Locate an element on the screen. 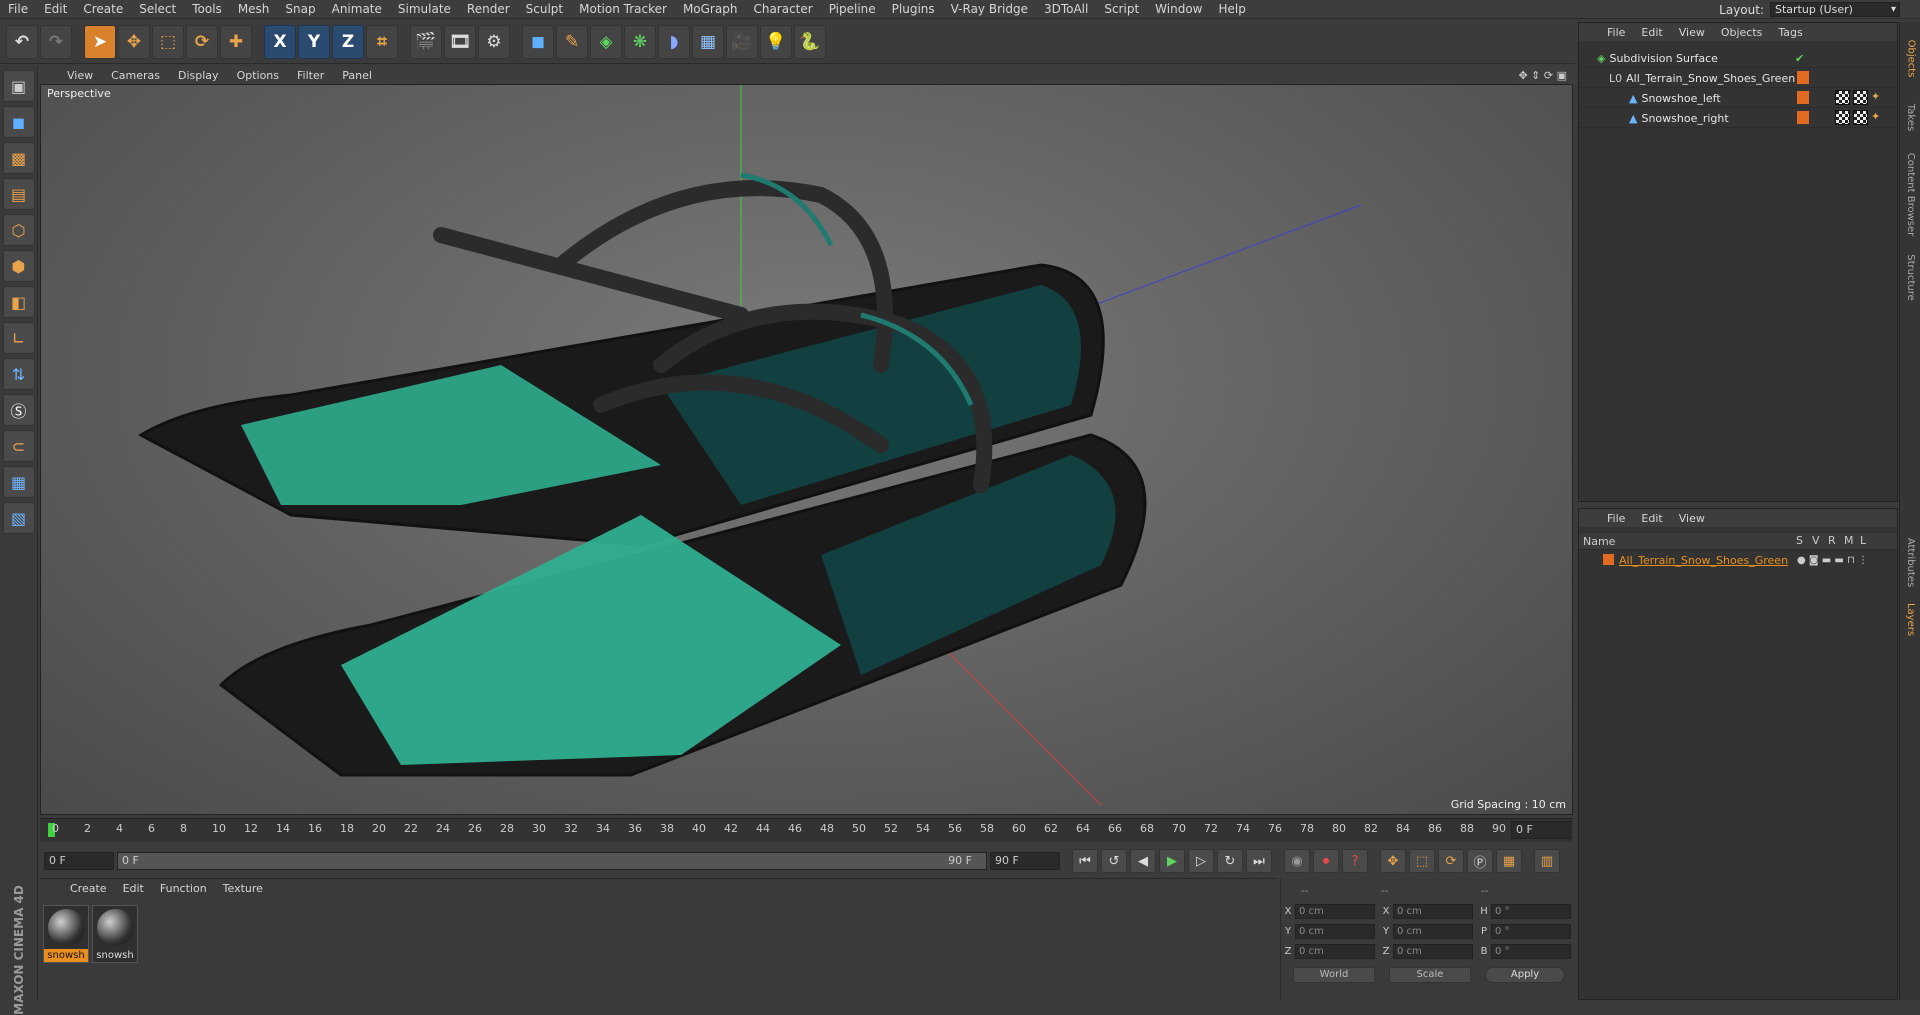 The width and height of the screenshot is (1920, 1015). tweak-mode-icon: ⇅ is located at coordinates (18, 374).